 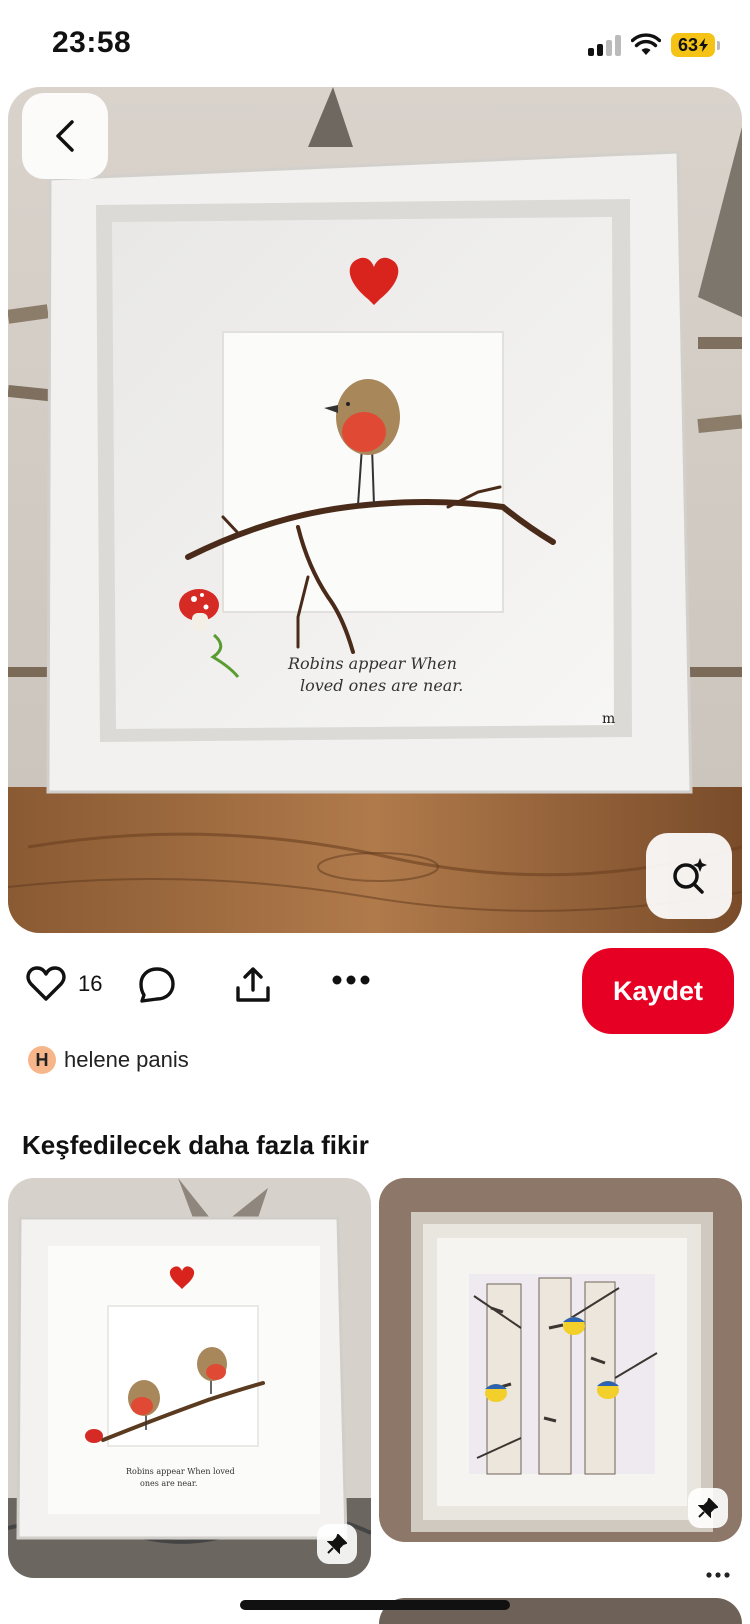 I want to click on status-bar: 23:58 63, so click(x=375, y=44).